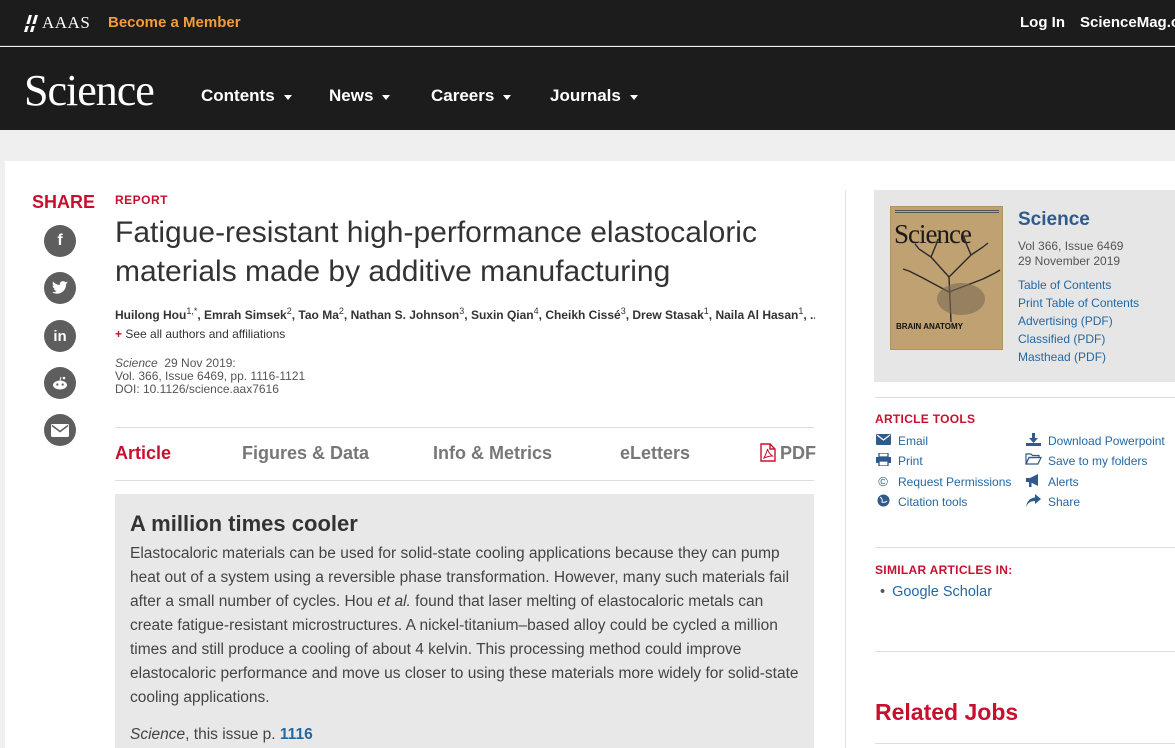  Describe the element at coordinates (1054, 220) in the screenshot. I see `issue-journal-name: Science` at that location.